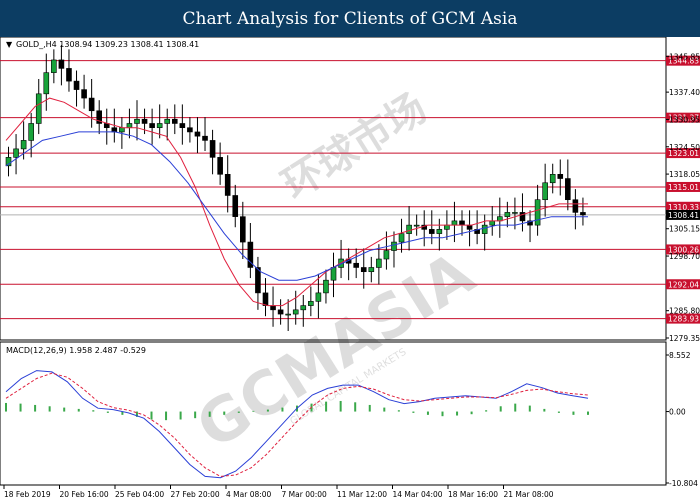  What do you see at coordinates (362, 494) in the screenshot?
I see `x-tick-label: 11 Mar 12:00` at bounding box center [362, 494].